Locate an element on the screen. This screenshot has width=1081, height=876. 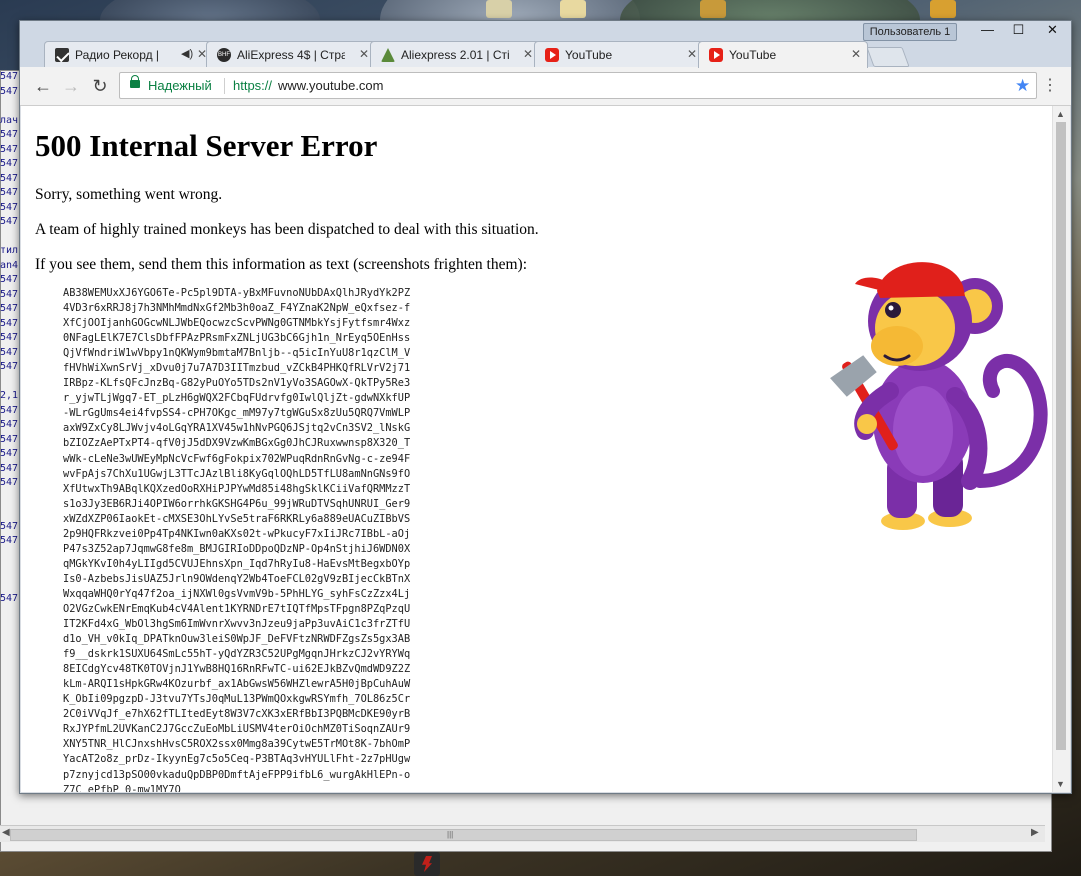
audio-playing-icon: ◀) is located at coordinates (187, 53).